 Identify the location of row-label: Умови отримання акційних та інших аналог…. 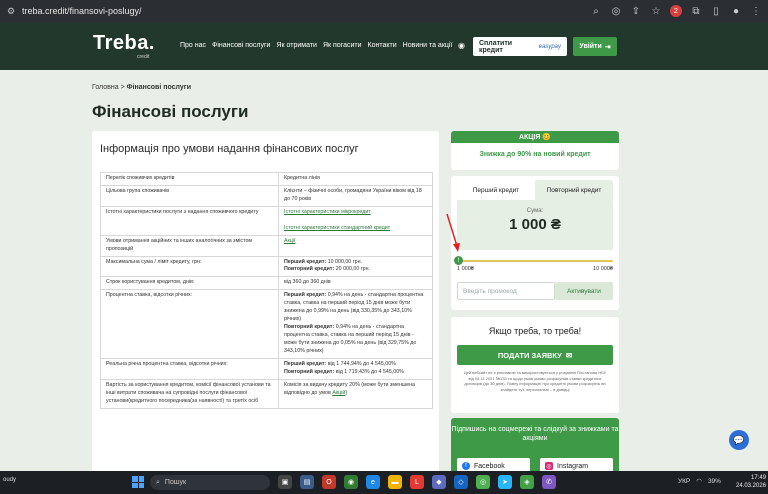
(189, 245).